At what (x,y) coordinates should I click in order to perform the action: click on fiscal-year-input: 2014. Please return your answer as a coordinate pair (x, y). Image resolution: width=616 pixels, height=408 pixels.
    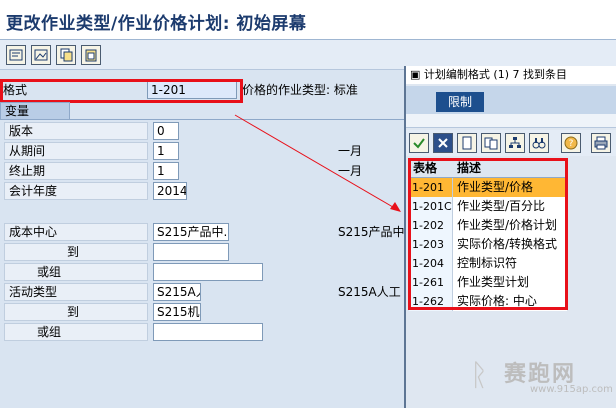
    Looking at the image, I should click on (170, 191).